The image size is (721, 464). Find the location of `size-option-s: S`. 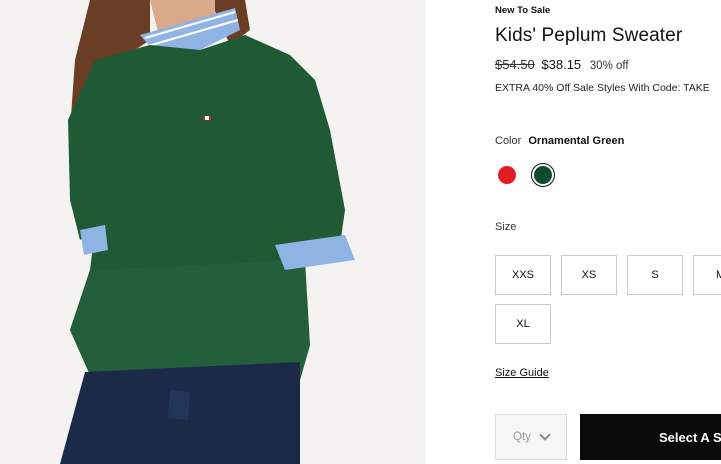

size-option-s: S is located at coordinates (655, 275).